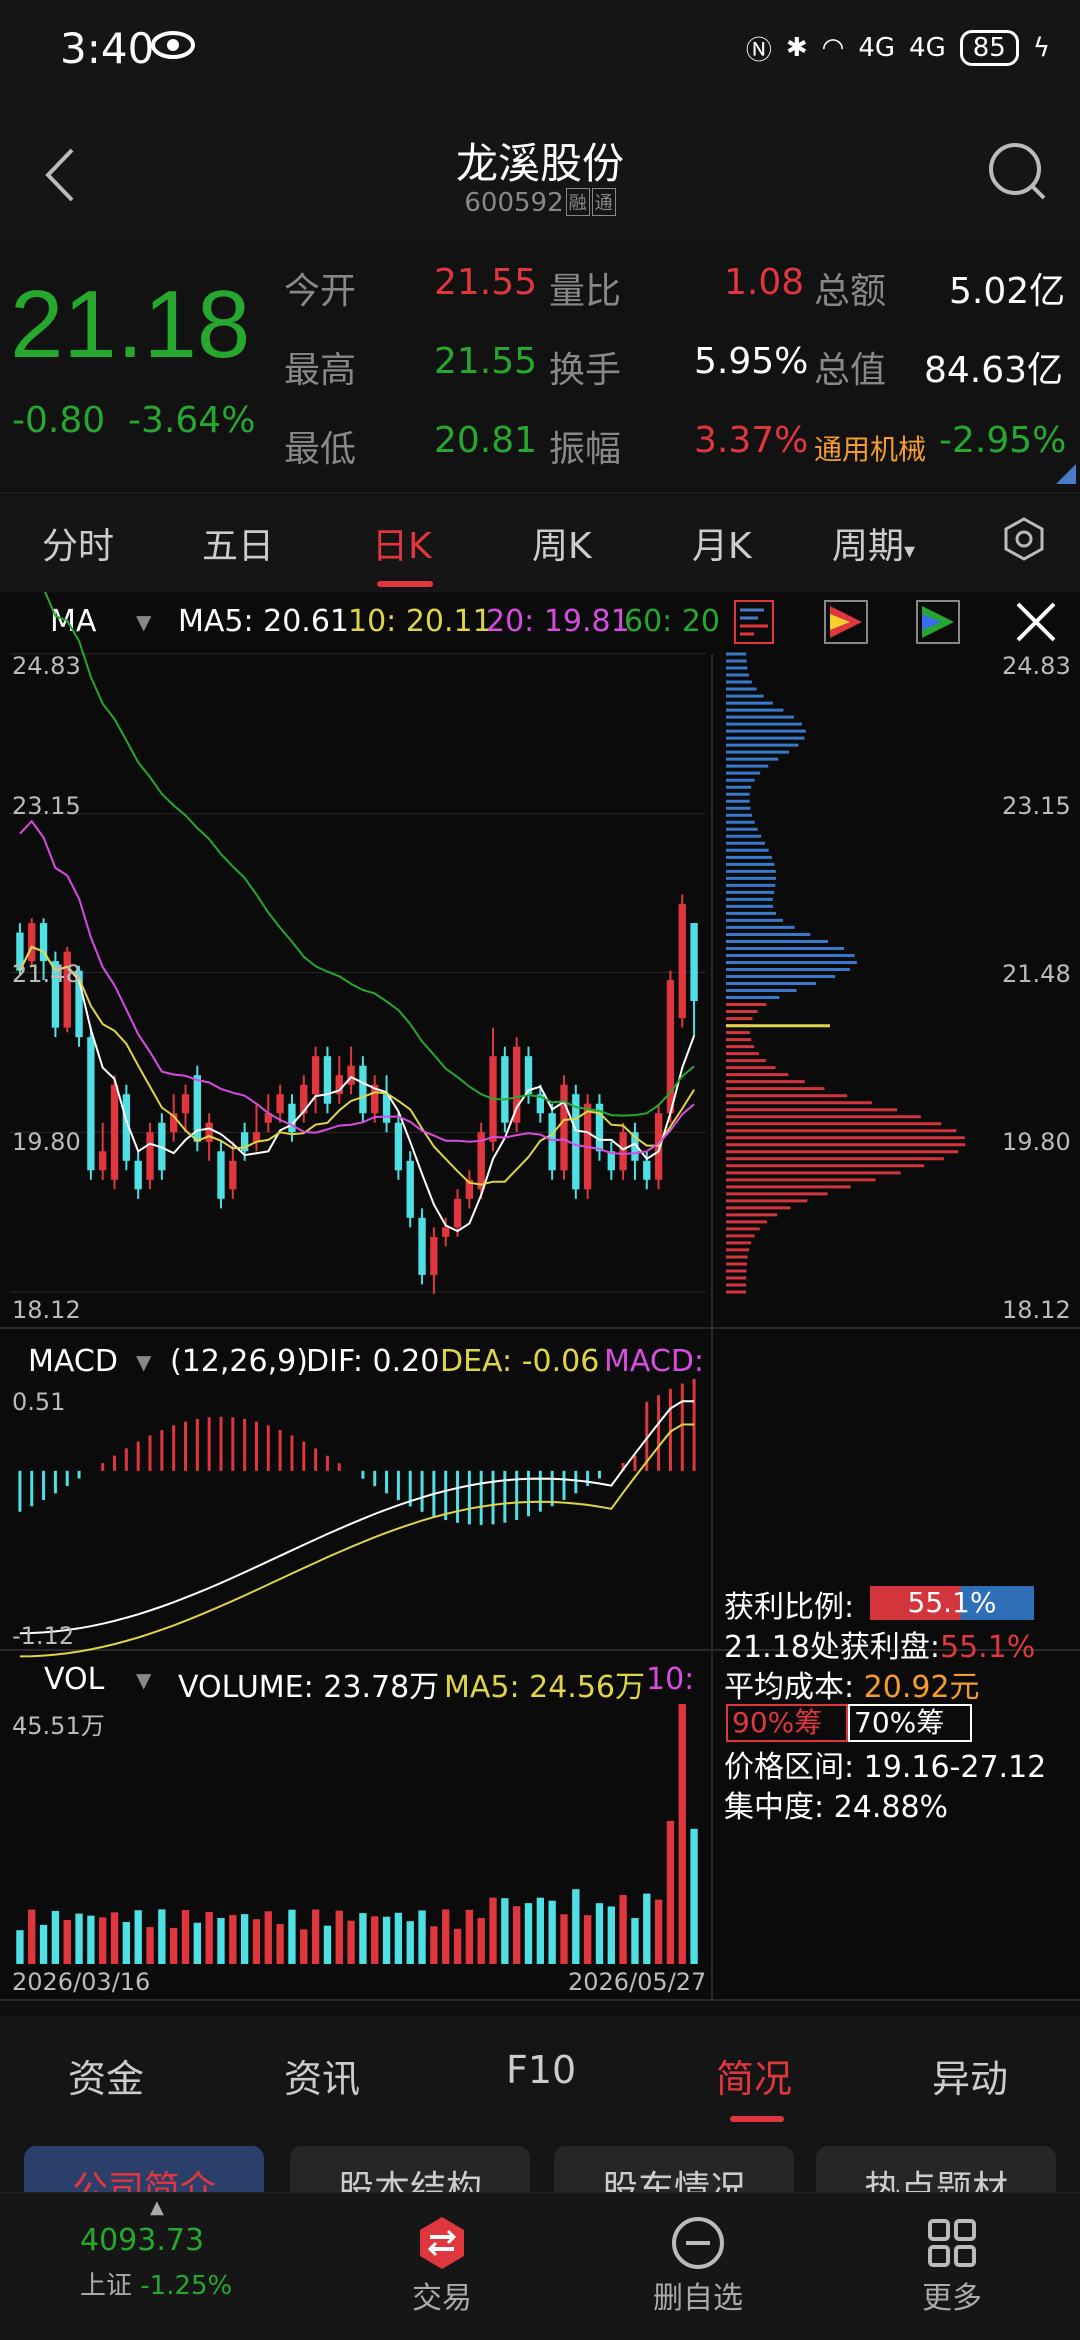 Image resolution: width=1080 pixels, height=2340 pixels. I want to click on profit-ratio-bar: 55.1%, so click(952, 1603).